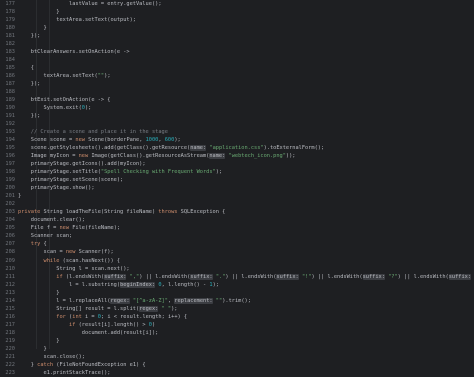 The height and width of the screenshot is (377, 474). What do you see at coordinates (51, 356) in the screenshot?
I see `line-text: scan.close();` at bounding box center [51, 356].